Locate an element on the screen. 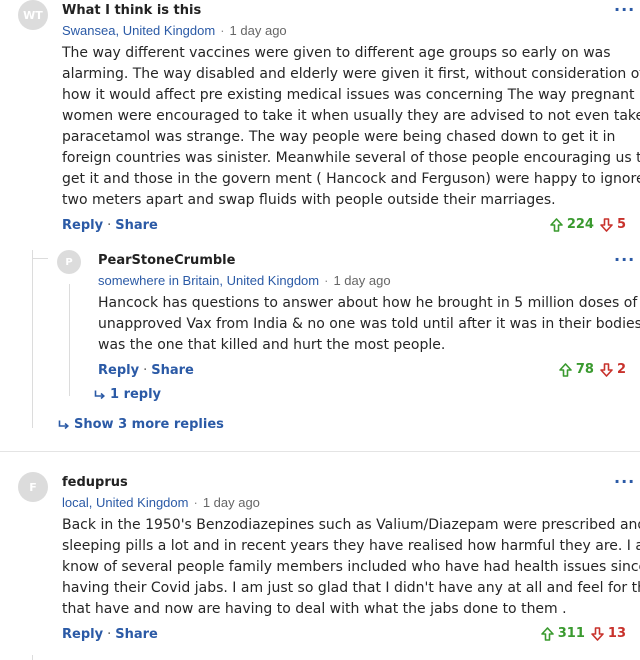 The width and height of the screenshot is (640, 660). vote-controls: 311 13 is located at coordinates (583, 633).